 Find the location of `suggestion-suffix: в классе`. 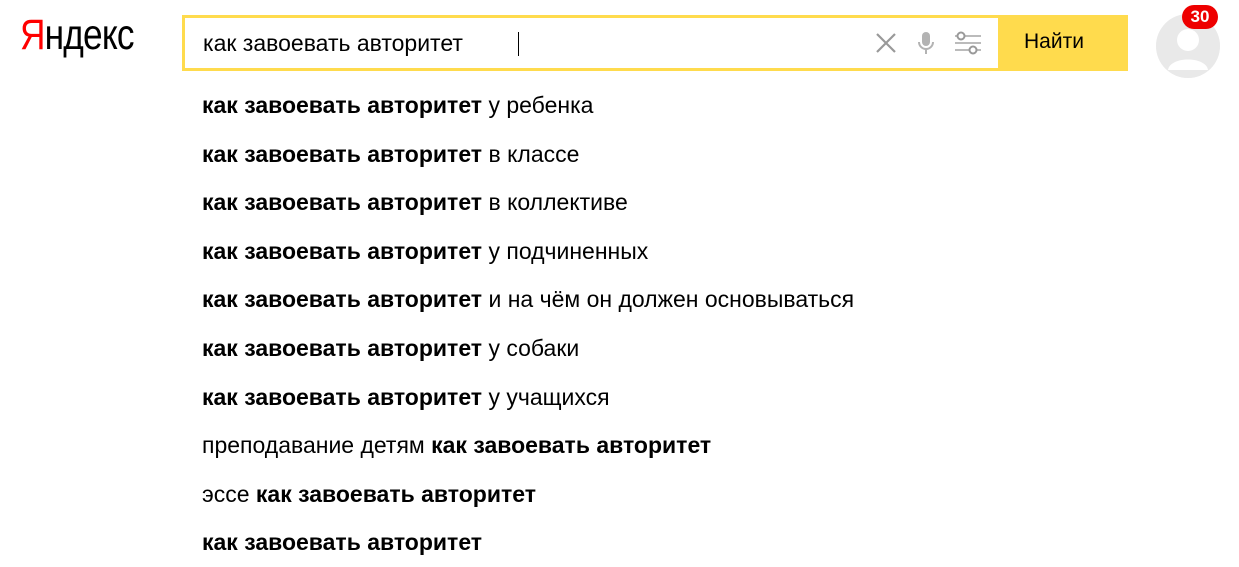

suggestion-suffix: в классе is located at coordinates (531, 153).